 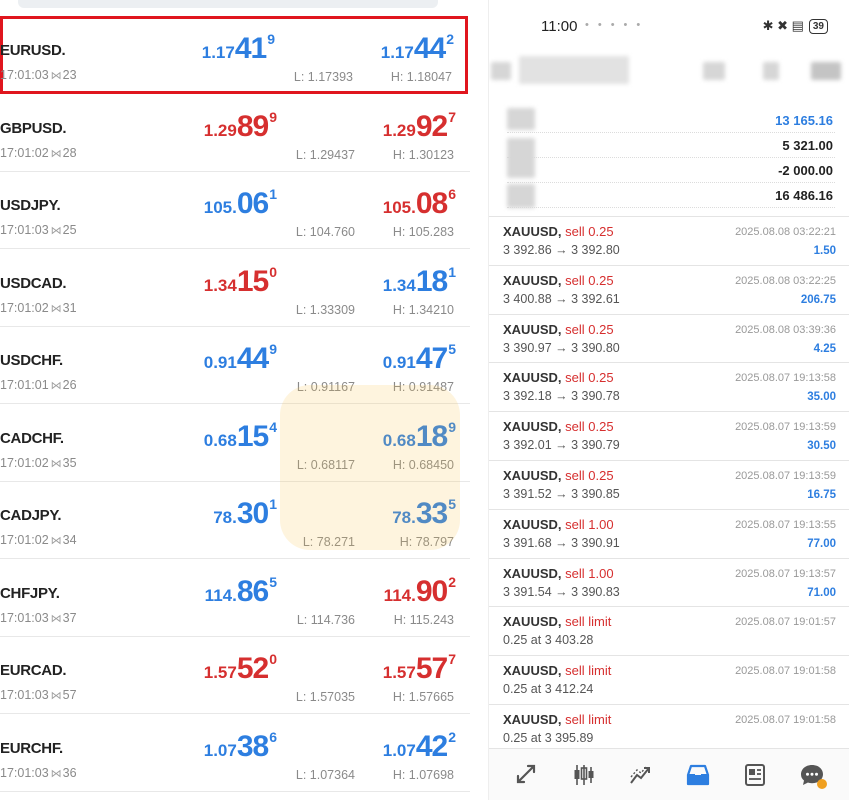 What do you see at coordinates (812, 775) in the screenshot?
I see `nav-messages-button` at bounding box center [812, 775].